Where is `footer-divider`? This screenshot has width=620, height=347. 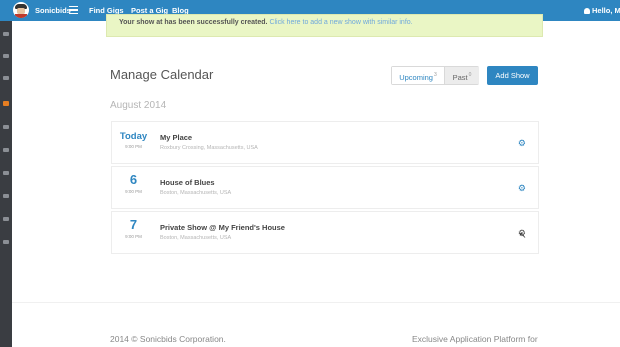
footer-divider is located at coordinates (316, 302).